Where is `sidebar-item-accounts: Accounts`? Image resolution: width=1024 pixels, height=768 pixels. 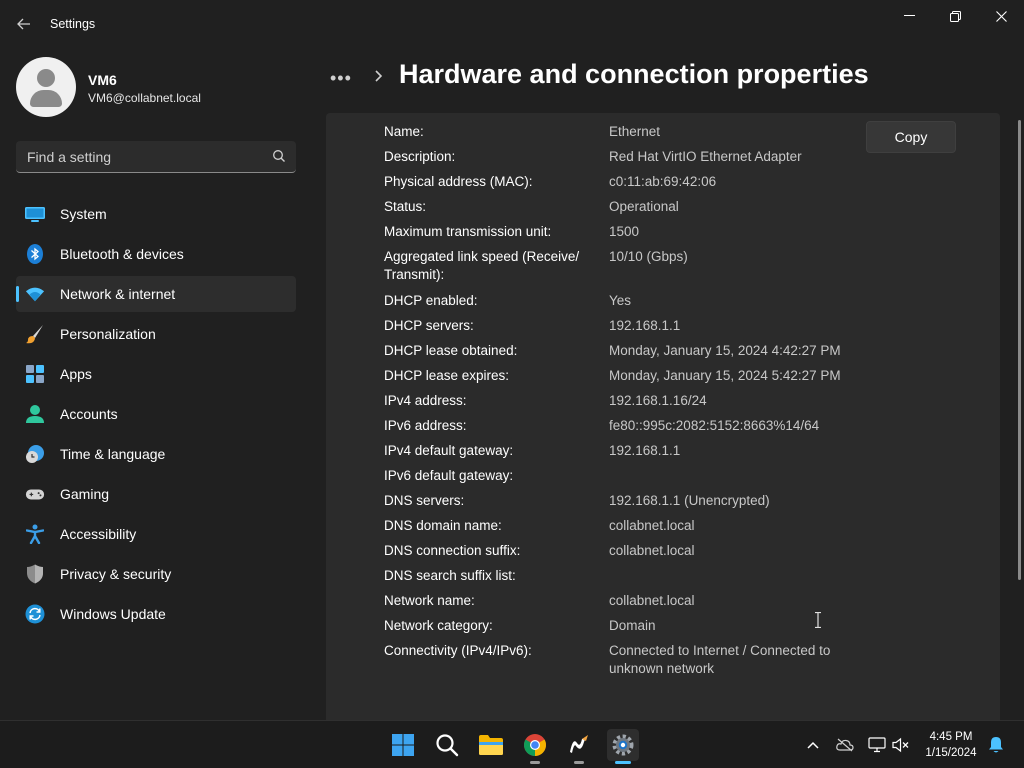 sidebar-item-accounts: Accounts is located at coordinates (156, 414).